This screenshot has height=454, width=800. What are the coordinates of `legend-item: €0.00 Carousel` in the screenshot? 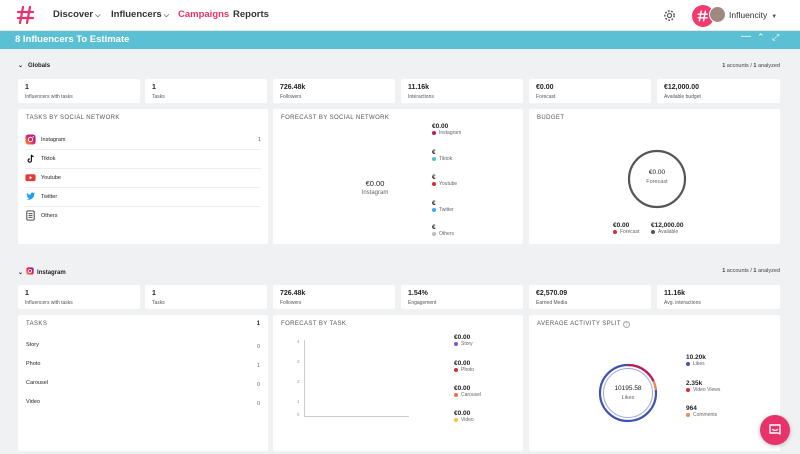 It's located at (468, 391).